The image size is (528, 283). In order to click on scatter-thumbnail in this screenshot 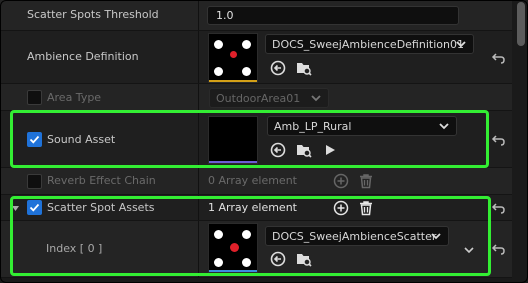, I will do `click(233, 248)`.